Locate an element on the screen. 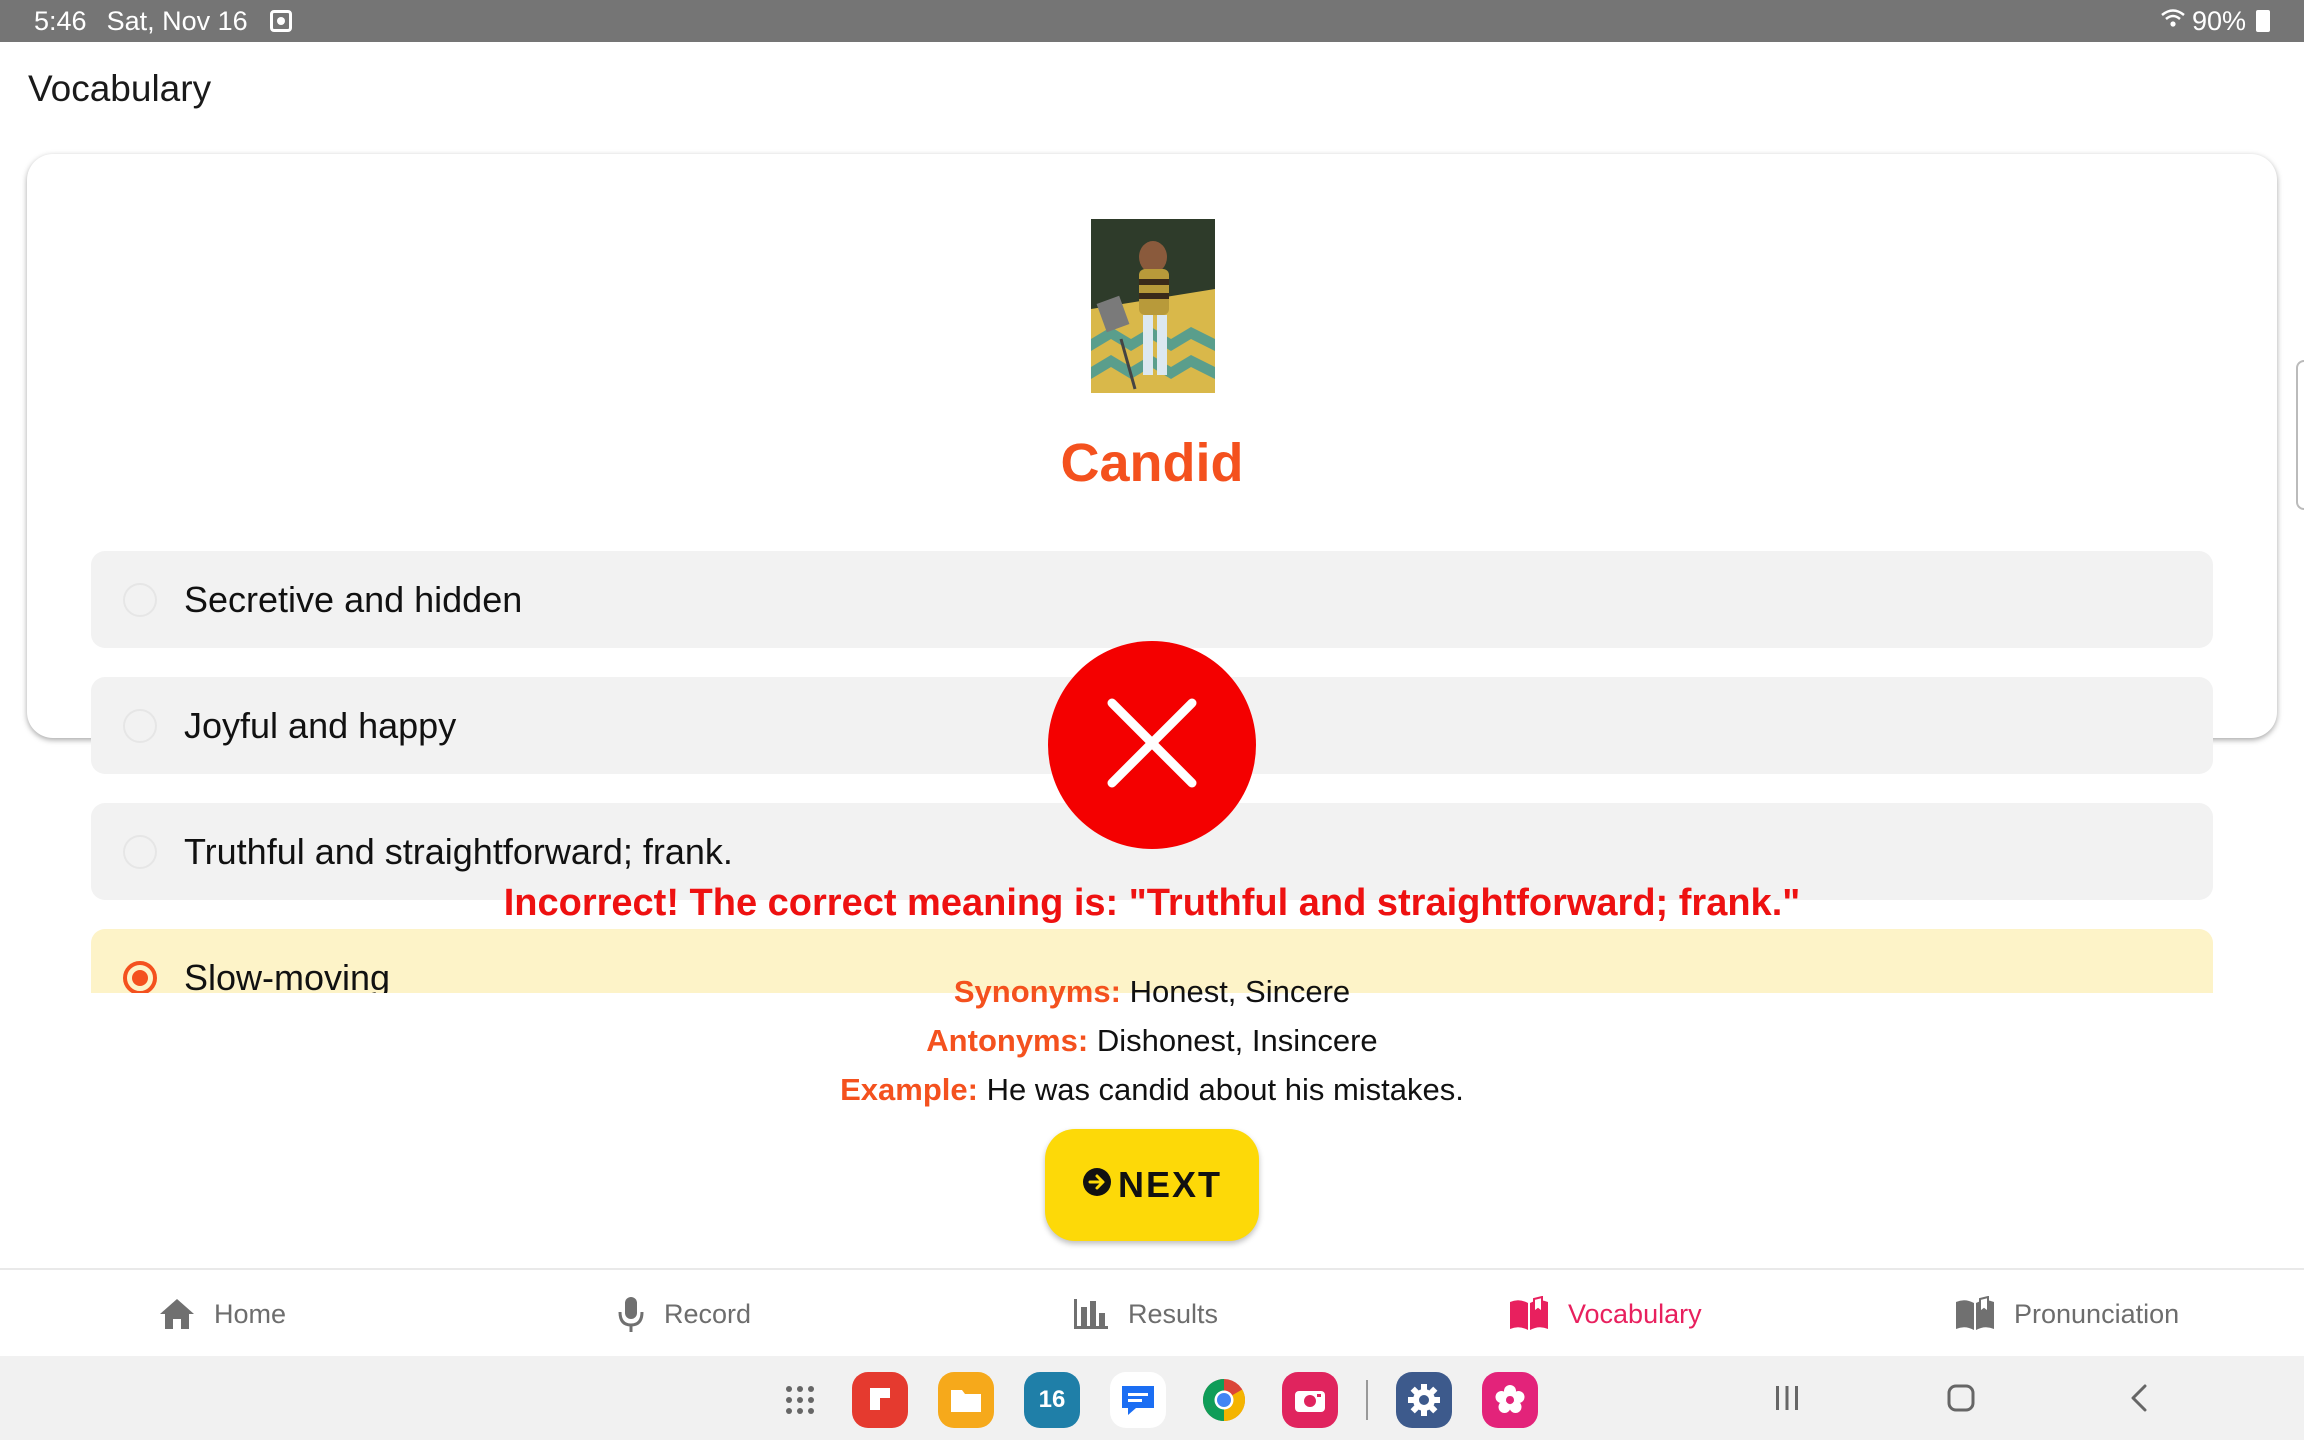 This screenshot has width=2304, height=1440. system-navigation-bar: 16 is located at coordinates (1152, 1398).